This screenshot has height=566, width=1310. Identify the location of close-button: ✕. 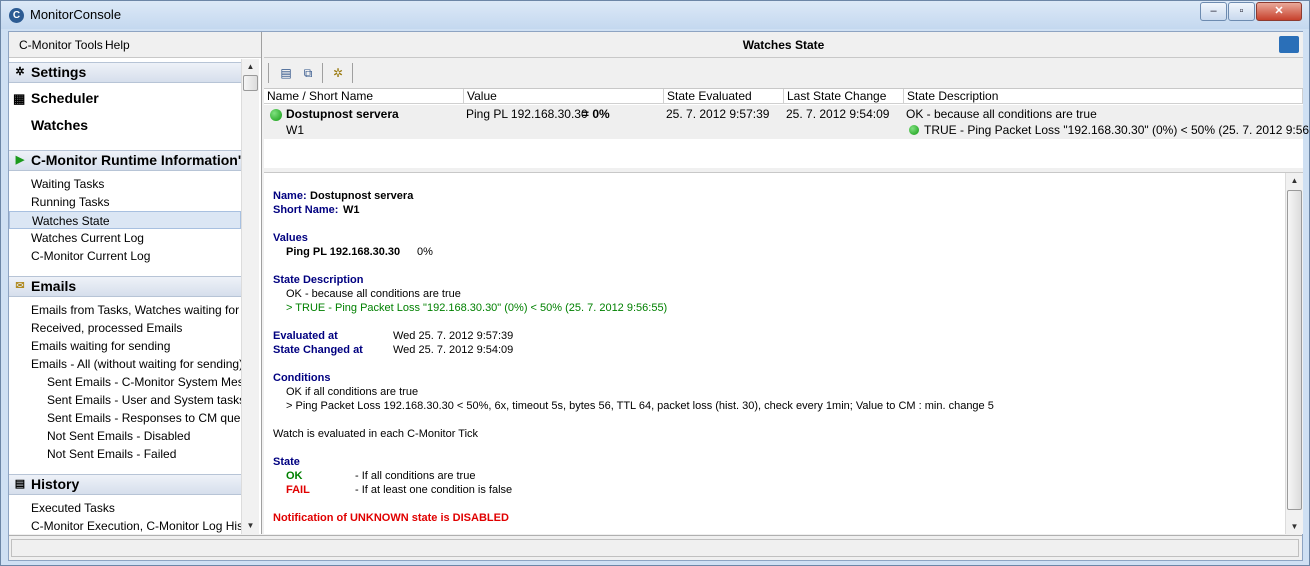
(1279, 11).